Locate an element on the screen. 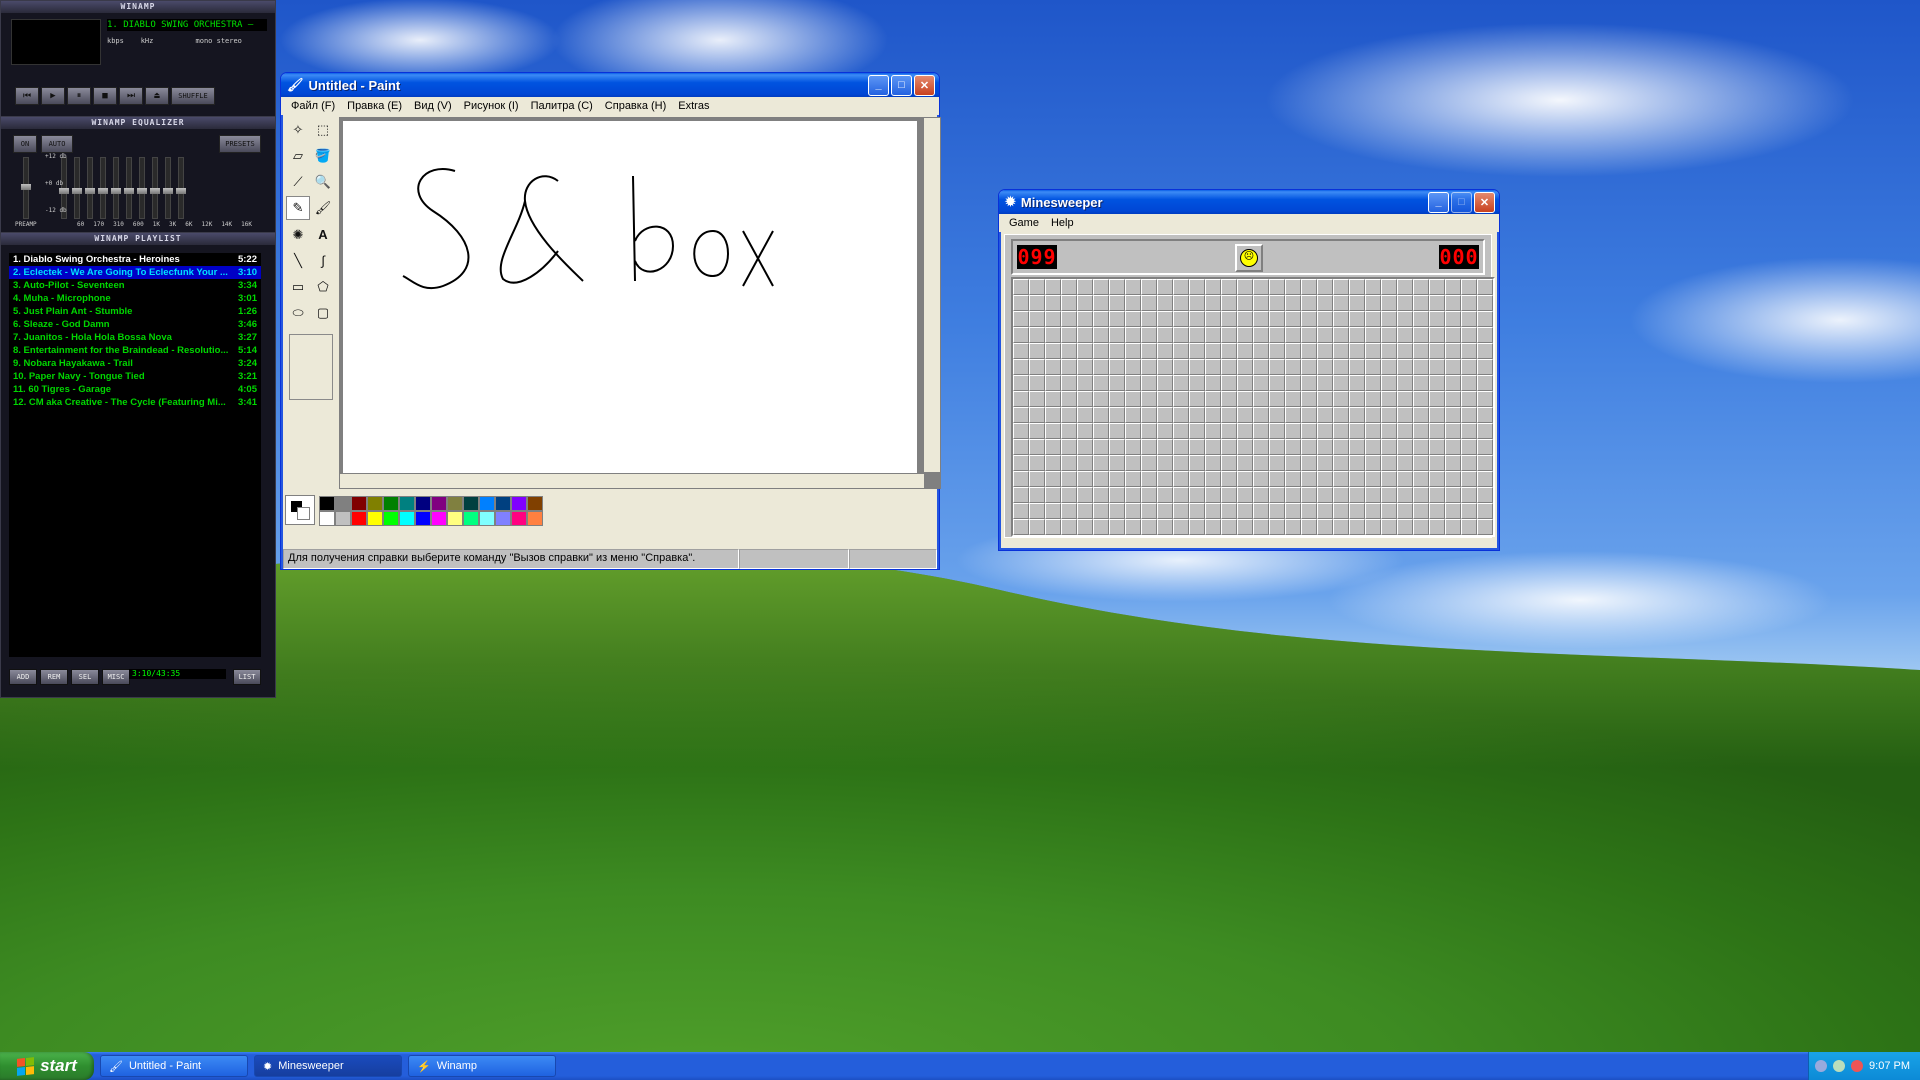  playlist-item: 3. Auto-Pilot - Seventeen 3:34 is located at coordinates (135, 285).